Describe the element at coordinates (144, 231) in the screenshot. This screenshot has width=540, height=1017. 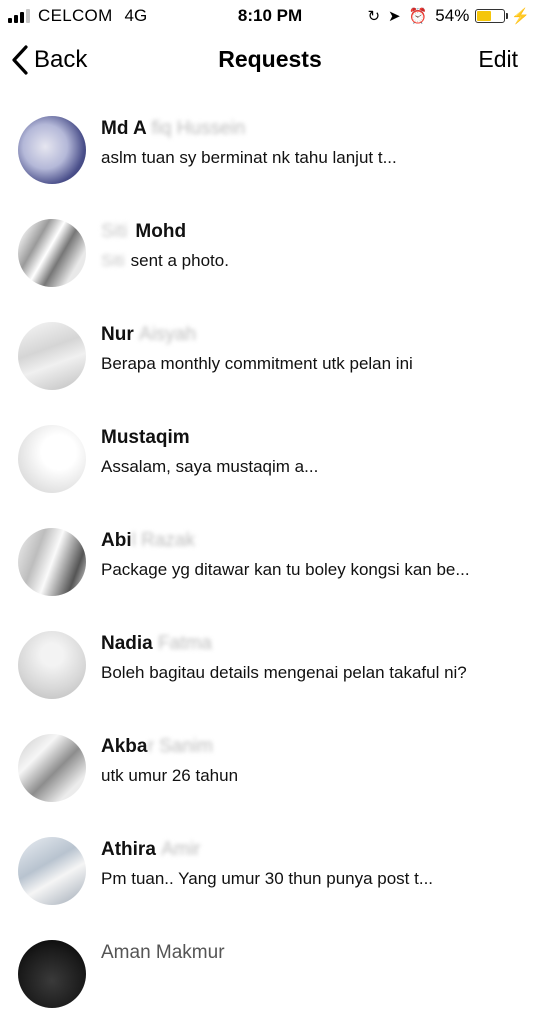
I see `request-sender-name: Siti Mohd` at that location.